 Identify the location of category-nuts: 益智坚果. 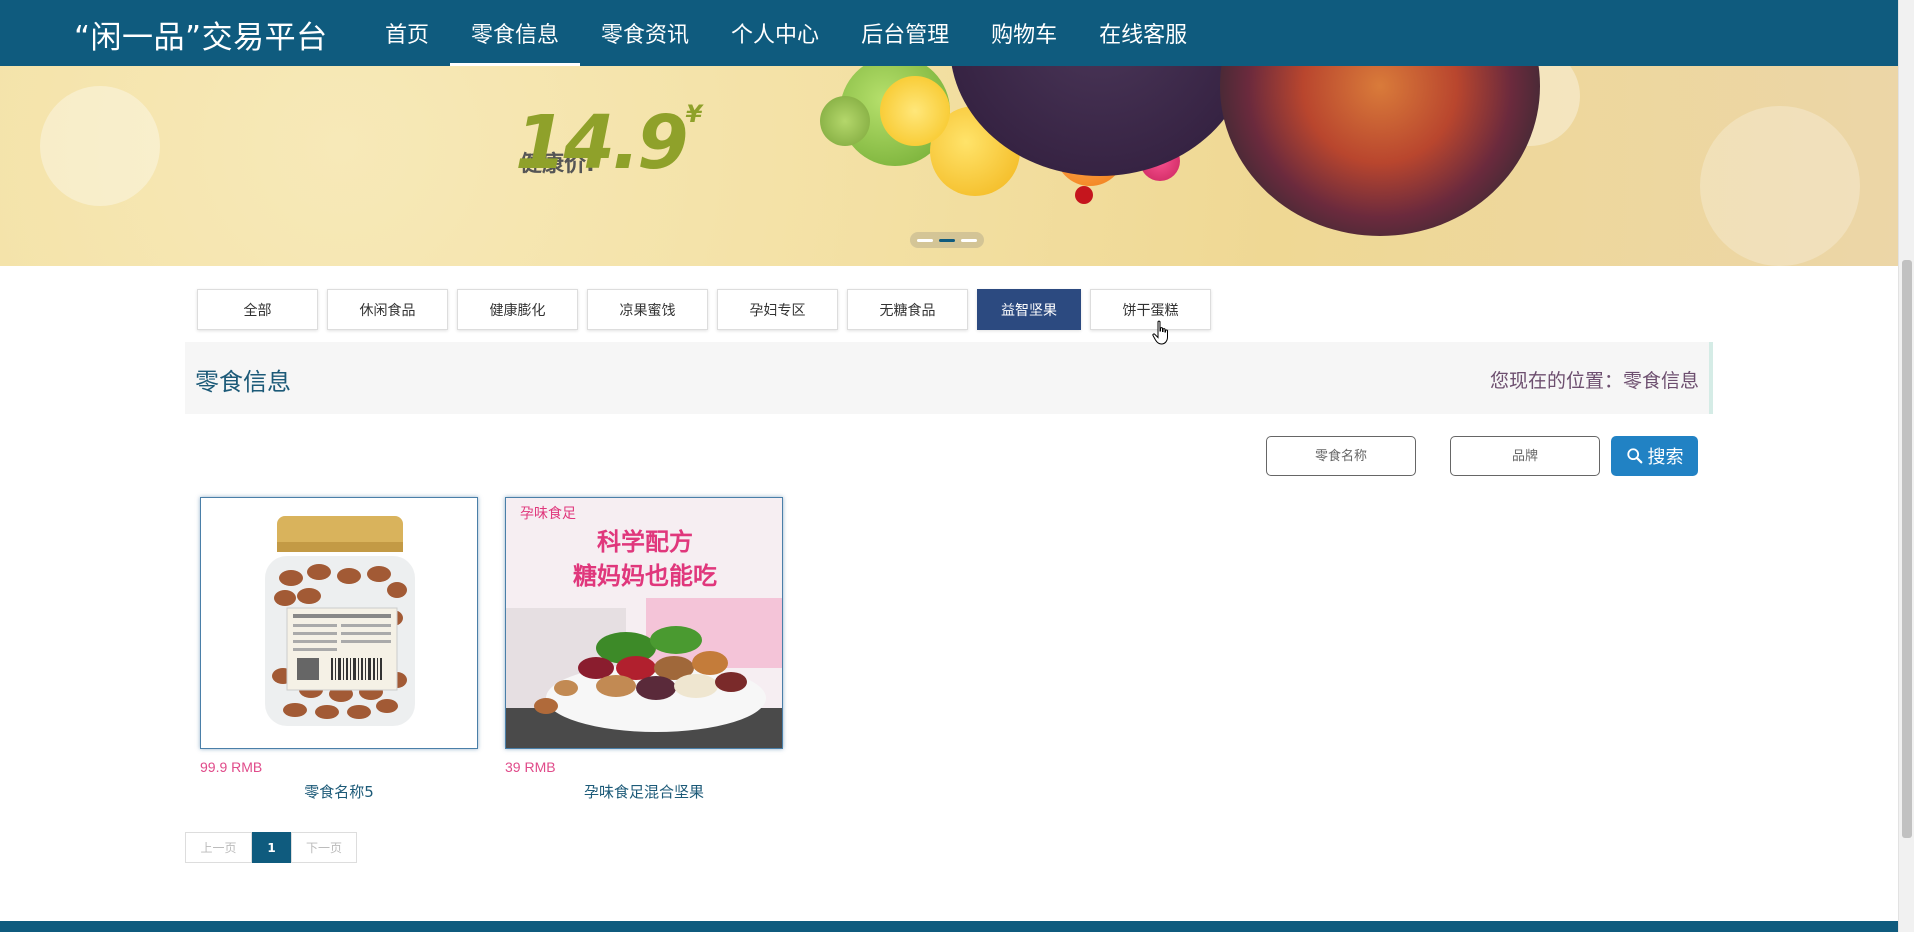
(1029, 309).